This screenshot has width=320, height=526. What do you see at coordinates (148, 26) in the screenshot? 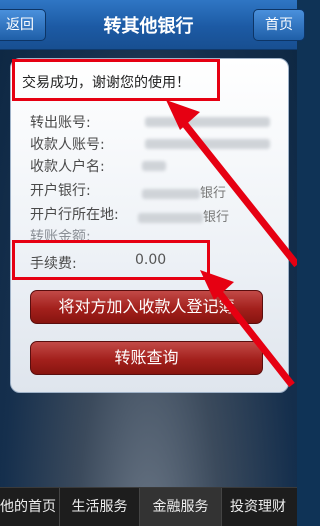
I see `page-title: 转其他银行` at bounding box center [148, 26].